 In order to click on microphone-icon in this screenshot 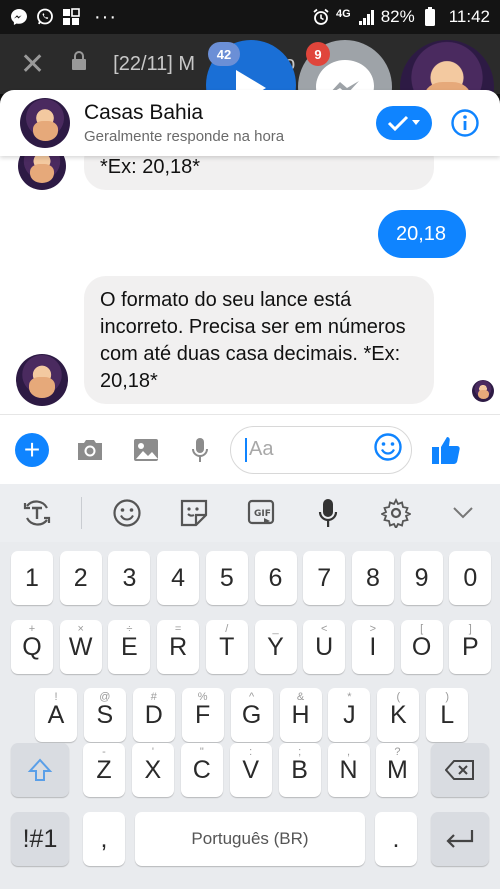, I will do `click(328, 513)`.